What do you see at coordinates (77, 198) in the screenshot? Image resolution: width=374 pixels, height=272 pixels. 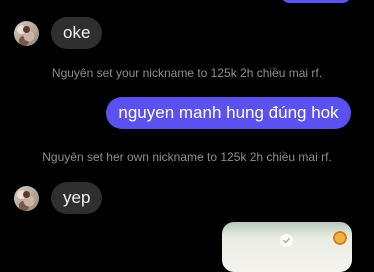 I see `incoming-message-bubble: yep` at bounding box center [77, 198].